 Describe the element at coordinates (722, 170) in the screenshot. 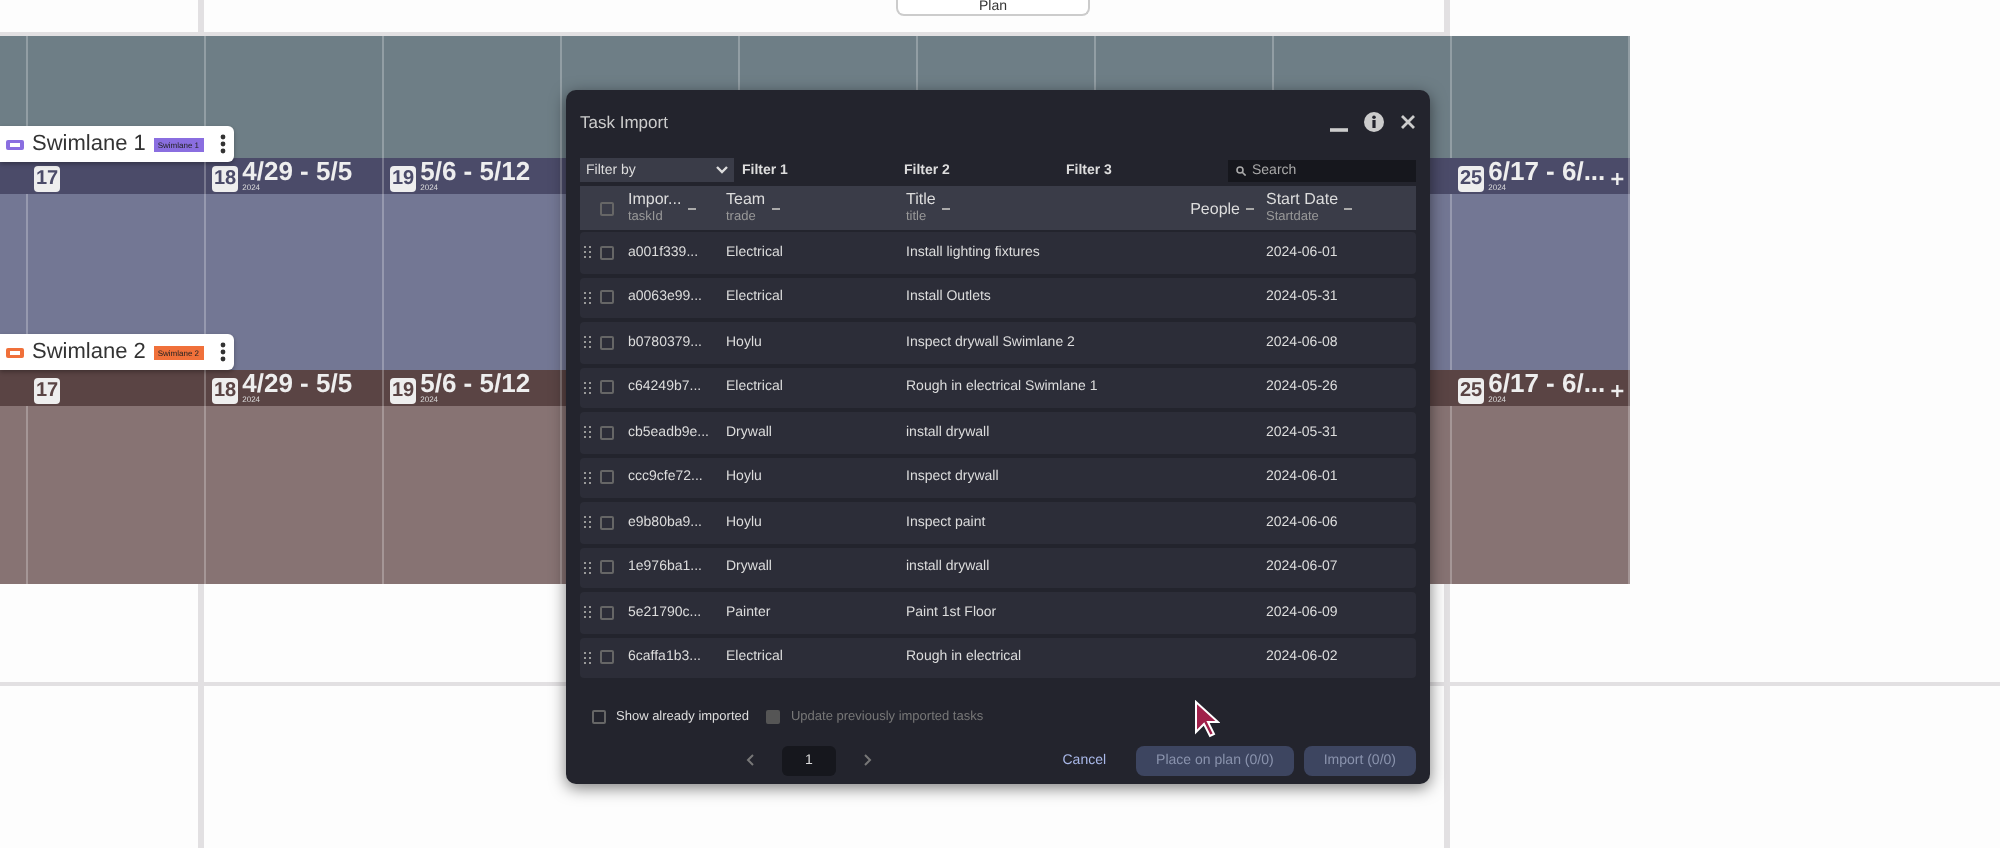

I see `chevron-down-icon` at that location.